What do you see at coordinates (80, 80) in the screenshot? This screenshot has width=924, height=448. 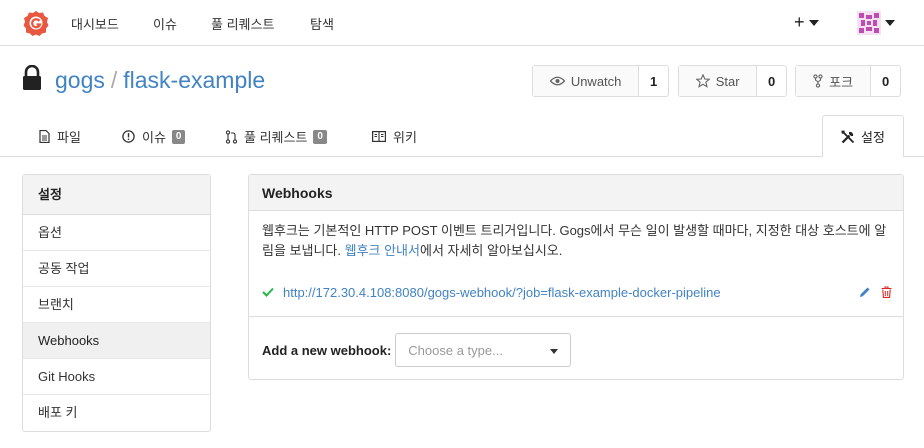 I see `repo-owner-link: gogs` at bounding box center [80, 80].